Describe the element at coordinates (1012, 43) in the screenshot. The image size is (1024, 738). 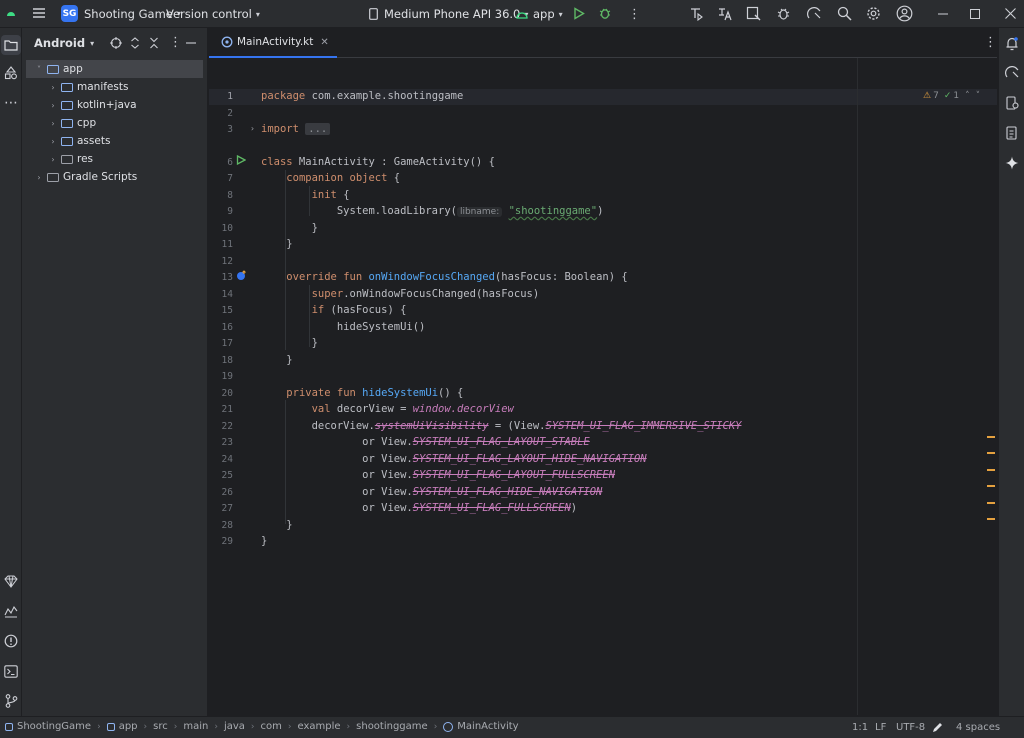
I see `notifications-bell-icon` at that location.